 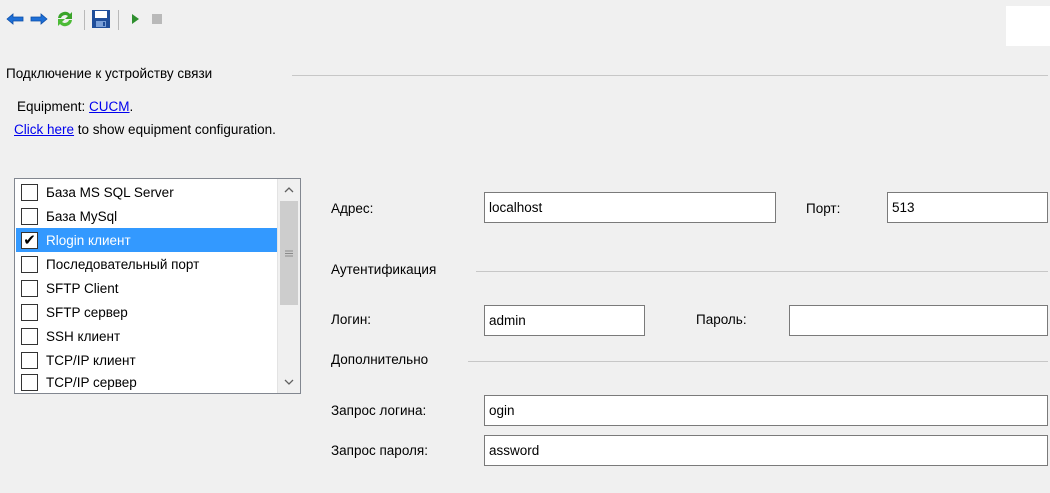 What do you see at coordinates (146, 240) in the screenshot?
I see `list-item-selected: ✔ Rlogin клиент` at bounding box center [146, 240].